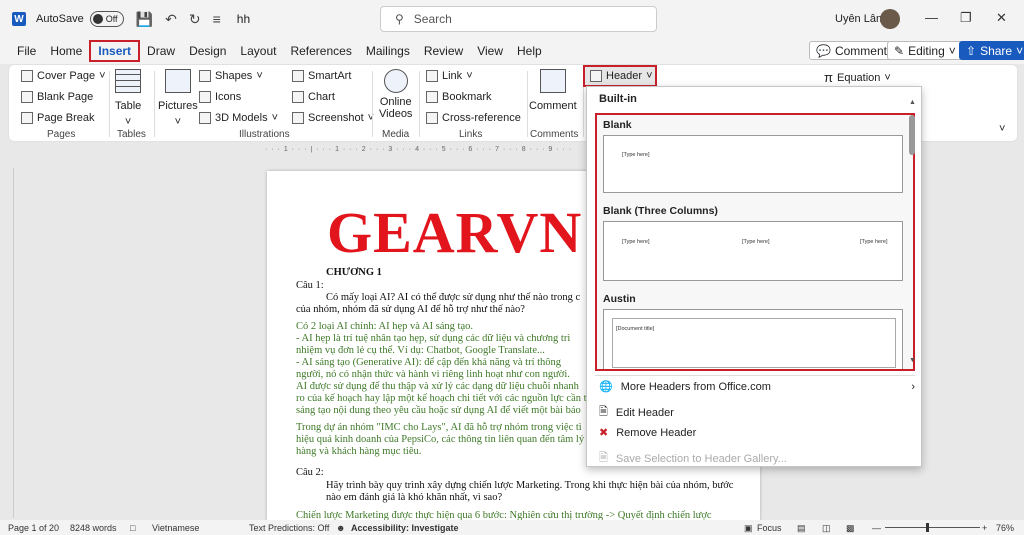 This screenshot has height=535, width=1024. Describe the element at coordinates (220, 97) in the screenshot. I see `icons-button: Icons` at that location.